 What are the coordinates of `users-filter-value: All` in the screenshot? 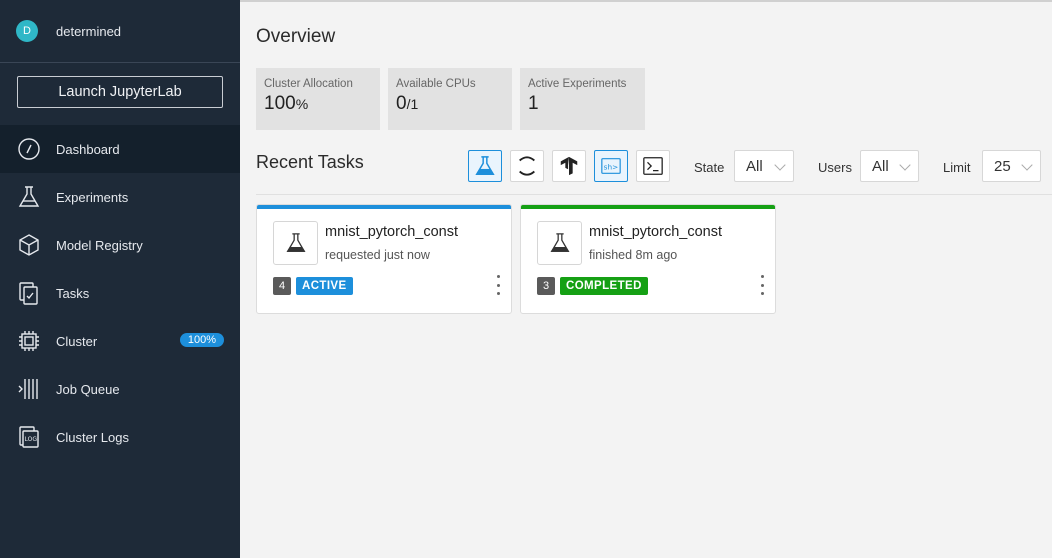 It's located at (880, 166).